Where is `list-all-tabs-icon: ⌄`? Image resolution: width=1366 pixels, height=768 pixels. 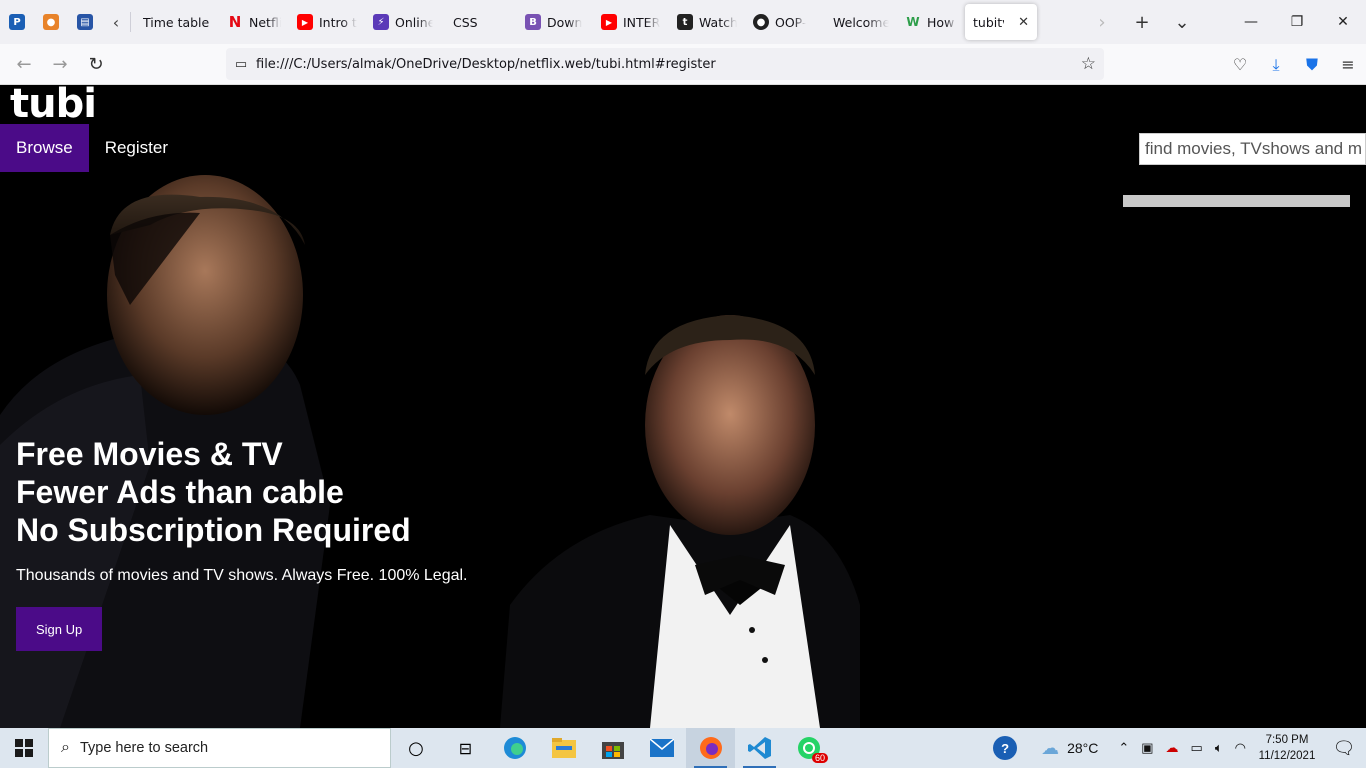 list-all-tabs-icon: ⌄ is located at coordinates (1182, 22).